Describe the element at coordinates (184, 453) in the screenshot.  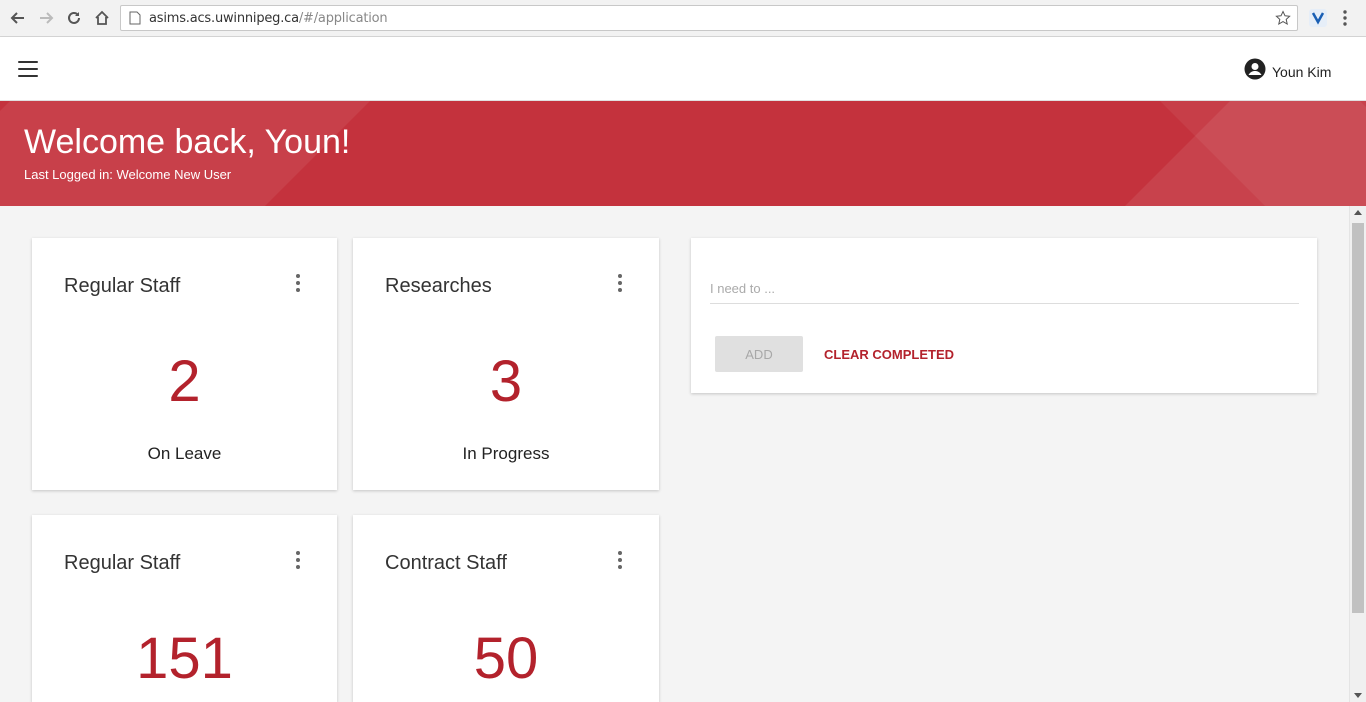
I see `card-label: On Leave` at that location.